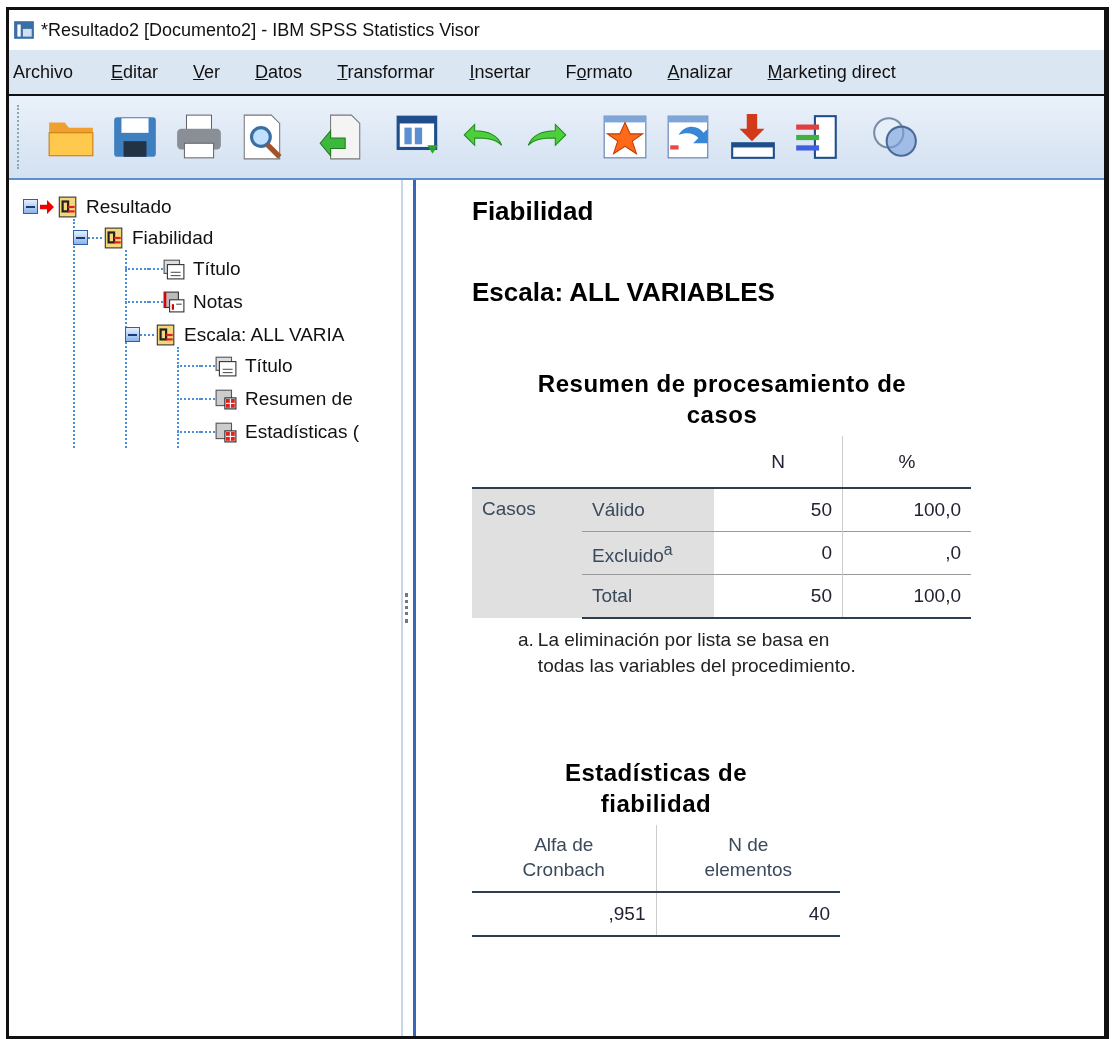  I want to click on table-cell: 0, so click(826, 553).